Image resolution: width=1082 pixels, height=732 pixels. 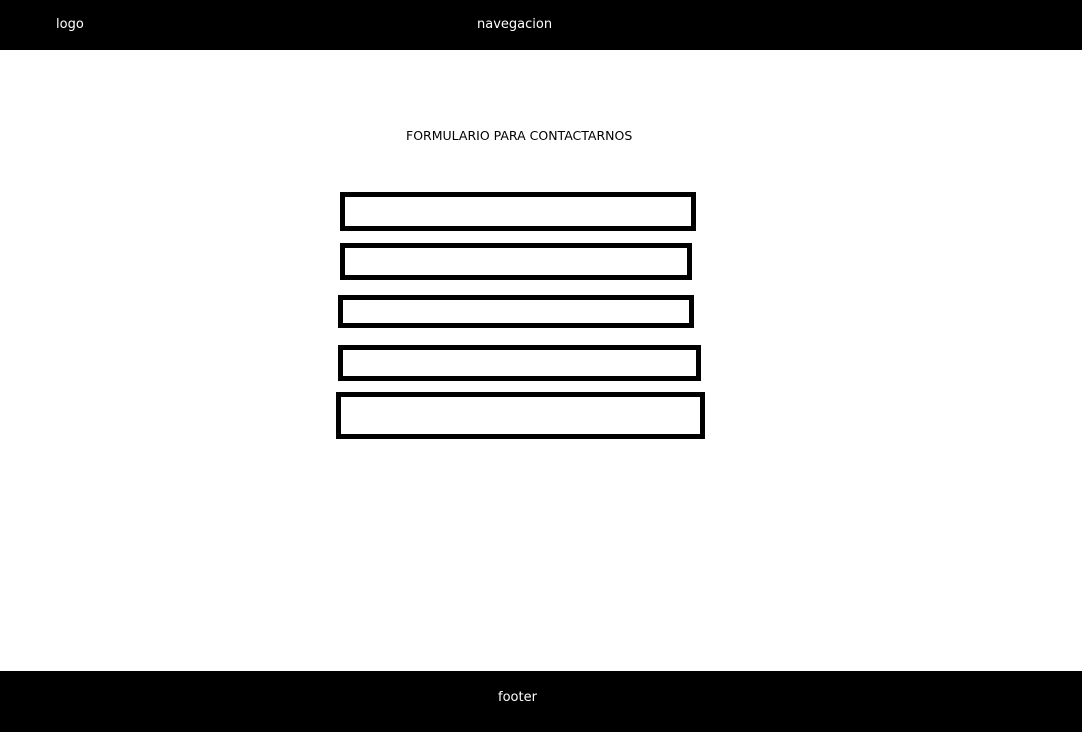 I want to click on navigation: navegacion, so click(x=514, y=25).